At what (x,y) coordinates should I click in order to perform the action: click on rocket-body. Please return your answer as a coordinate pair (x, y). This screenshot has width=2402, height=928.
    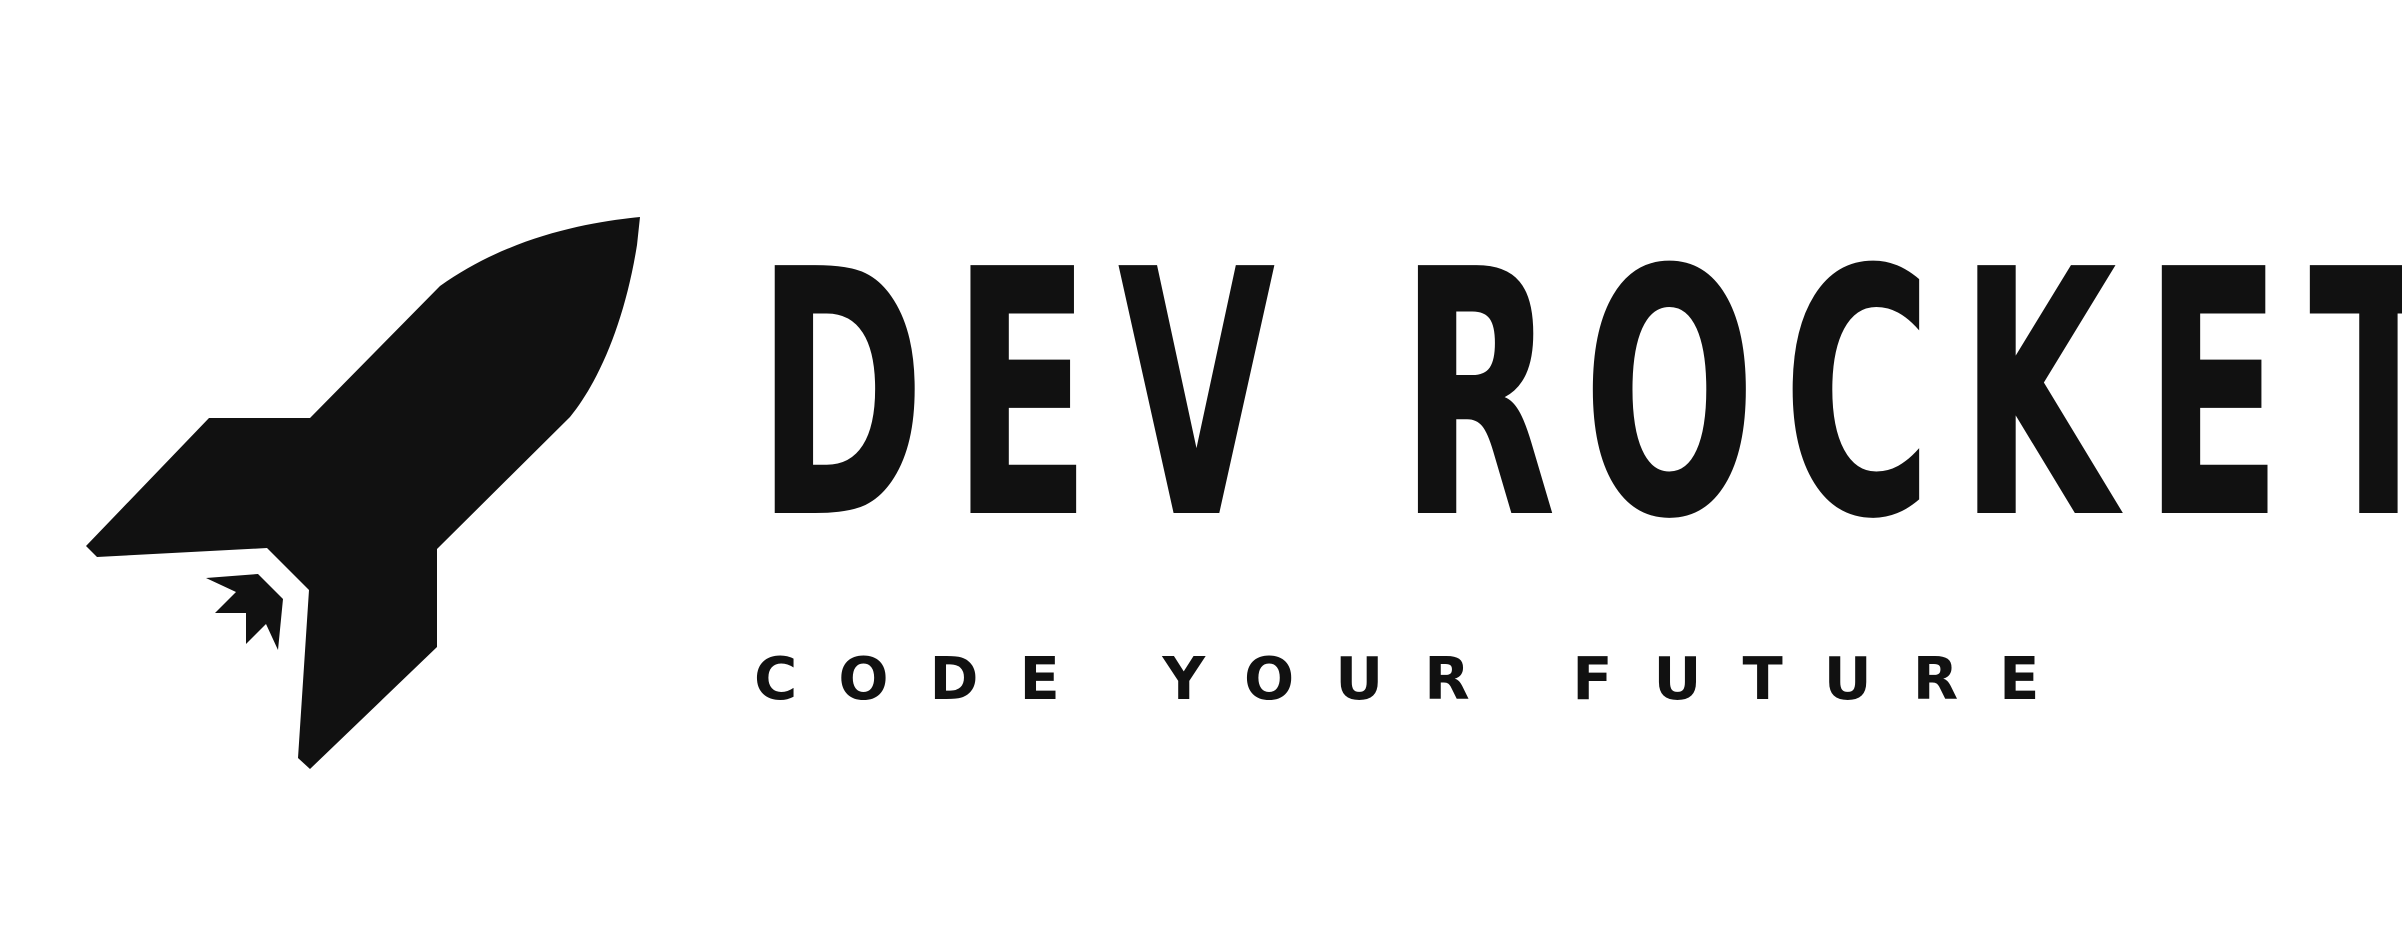
    Looking at the image, I should click on (363, 493).